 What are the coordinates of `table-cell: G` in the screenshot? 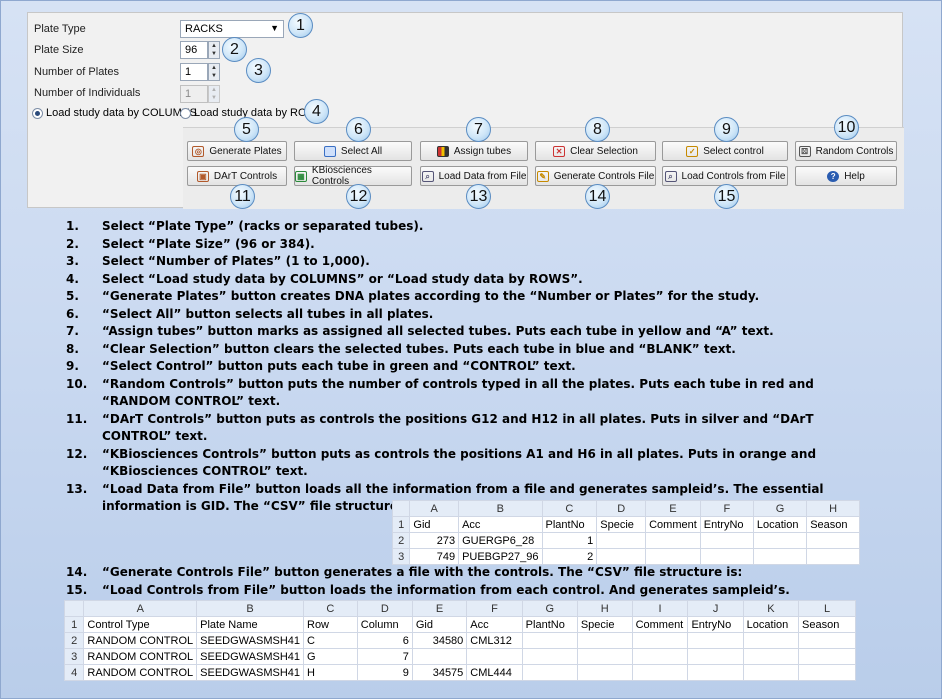 It's located at (330, 656).